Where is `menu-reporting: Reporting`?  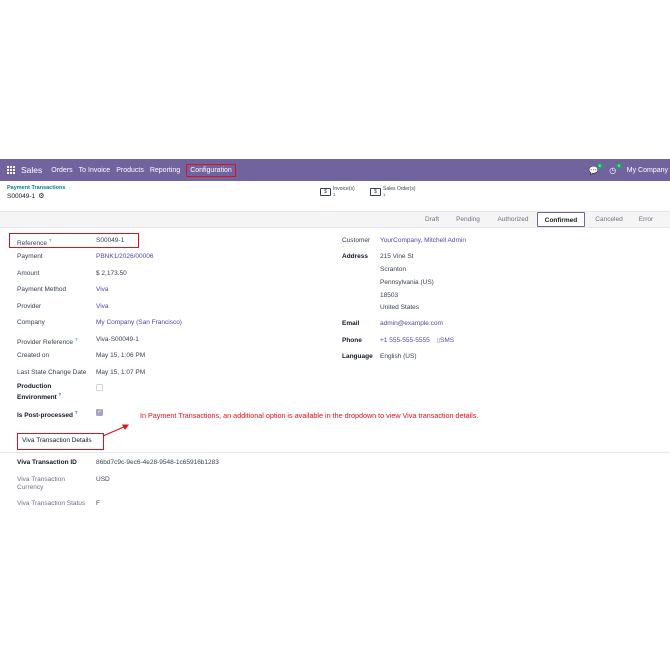 menu-reporting: Reporting is located at coordinates (165, 170).